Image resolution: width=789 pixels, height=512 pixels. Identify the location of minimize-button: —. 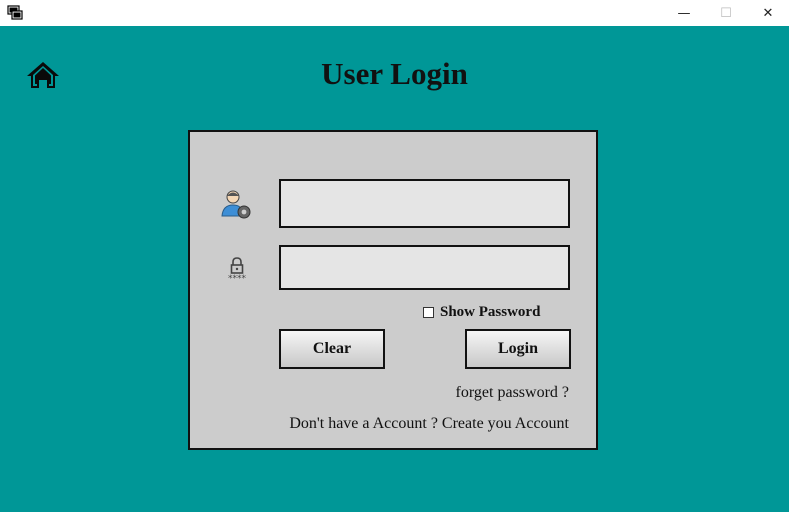
(684, 13).